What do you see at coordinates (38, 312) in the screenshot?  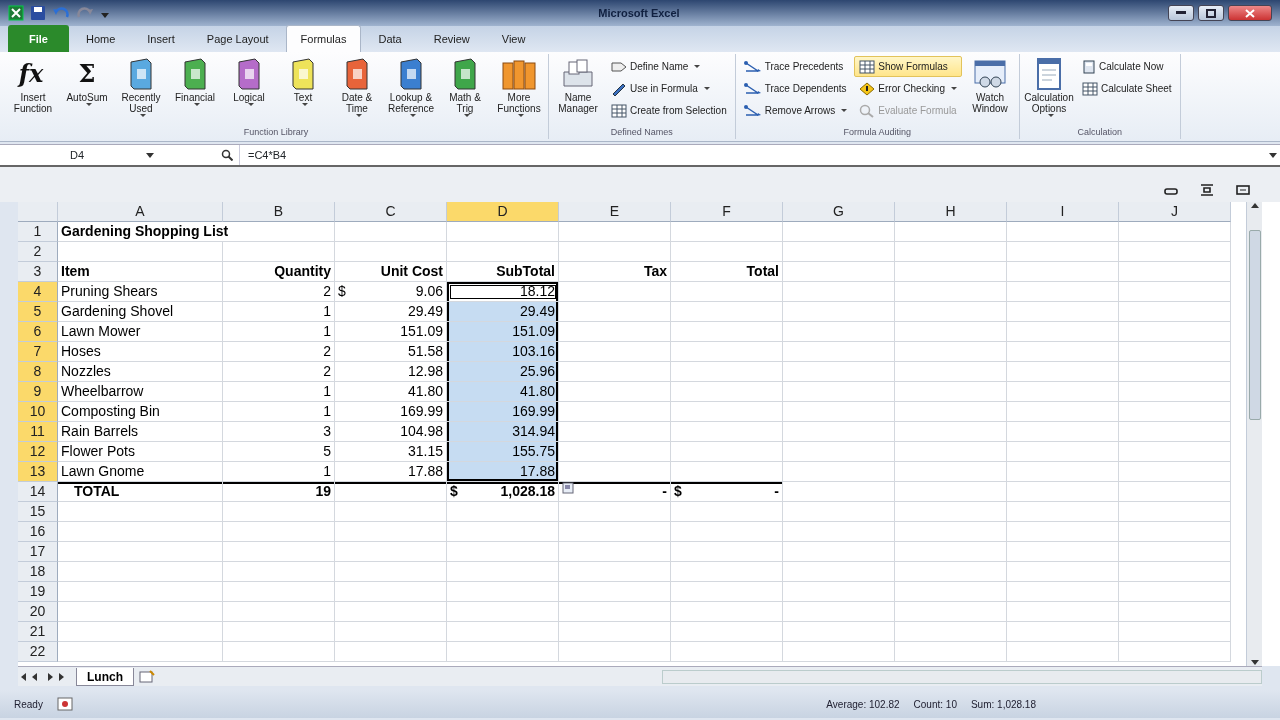 I see `row-header: 5` at bounding box center [38, 312].